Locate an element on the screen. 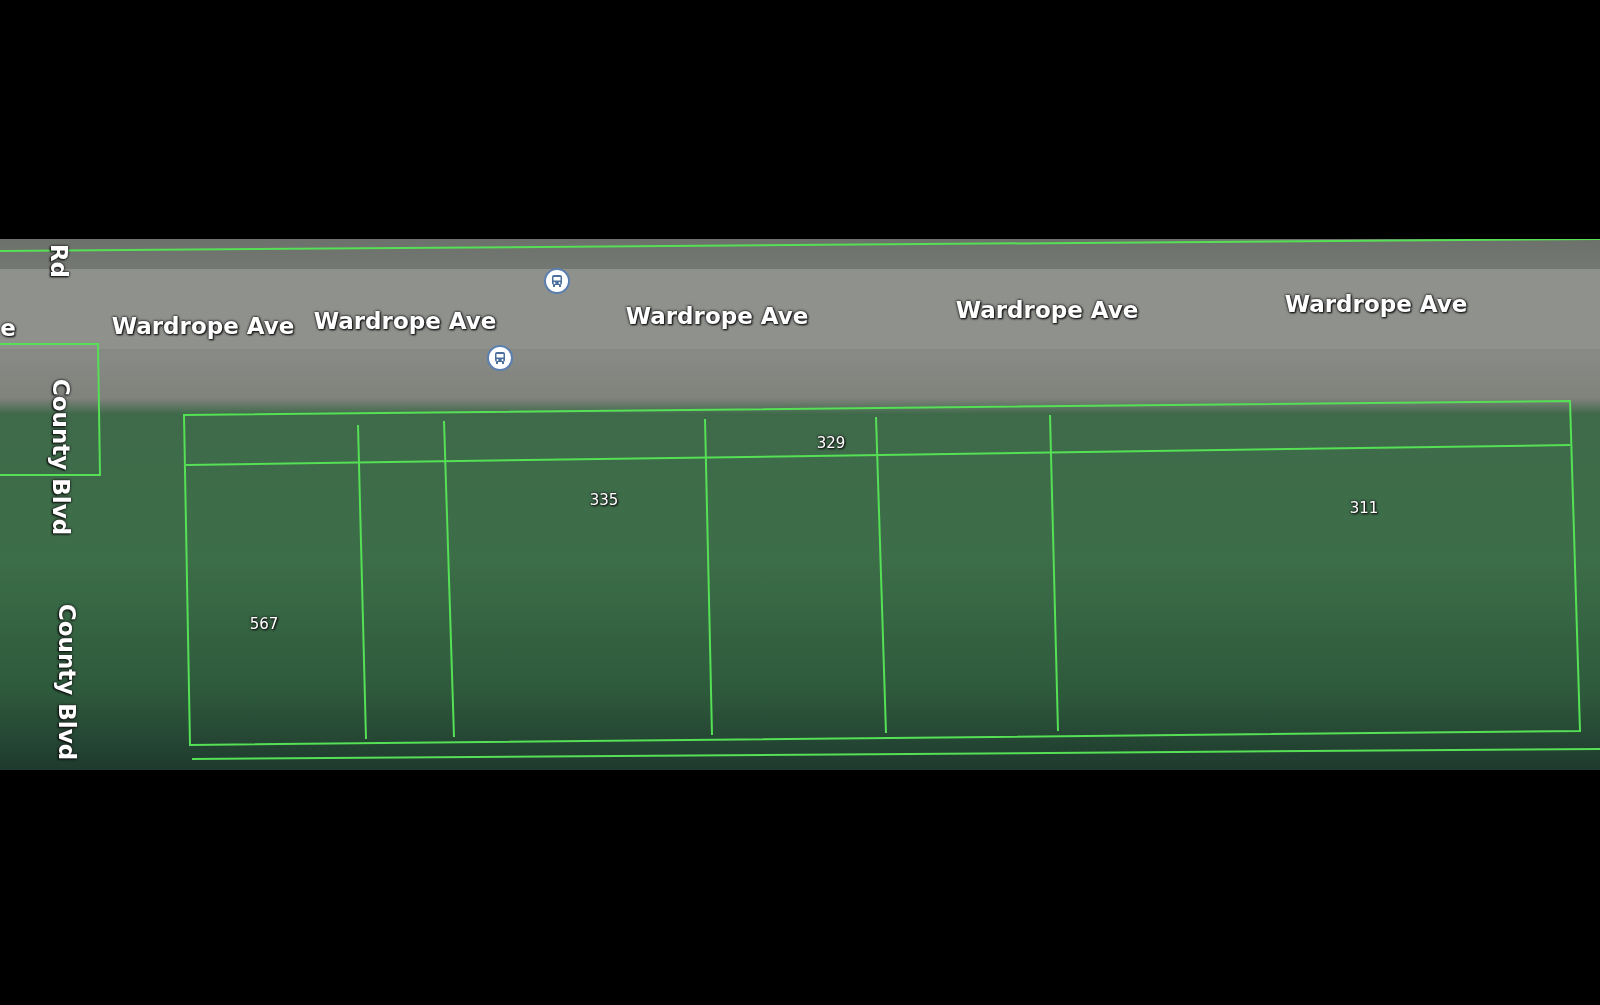  street-label: Rd is located at coordinates (59, 261).